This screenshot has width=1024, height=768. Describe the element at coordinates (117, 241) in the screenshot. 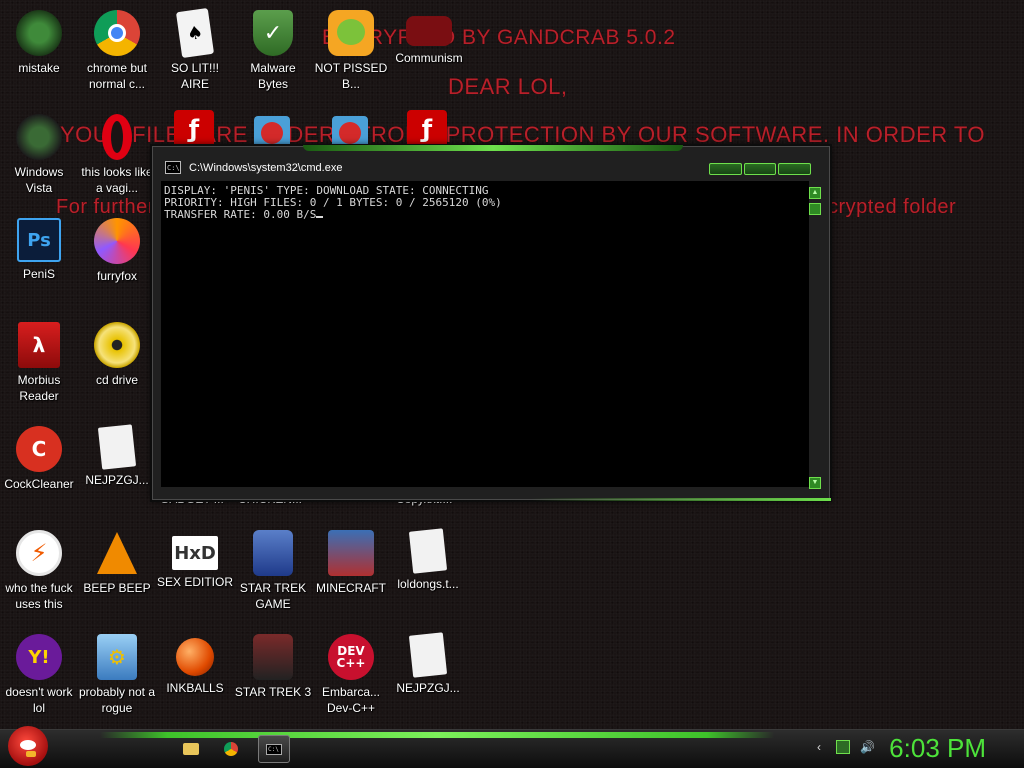

I see `firefox-icon` at that location.